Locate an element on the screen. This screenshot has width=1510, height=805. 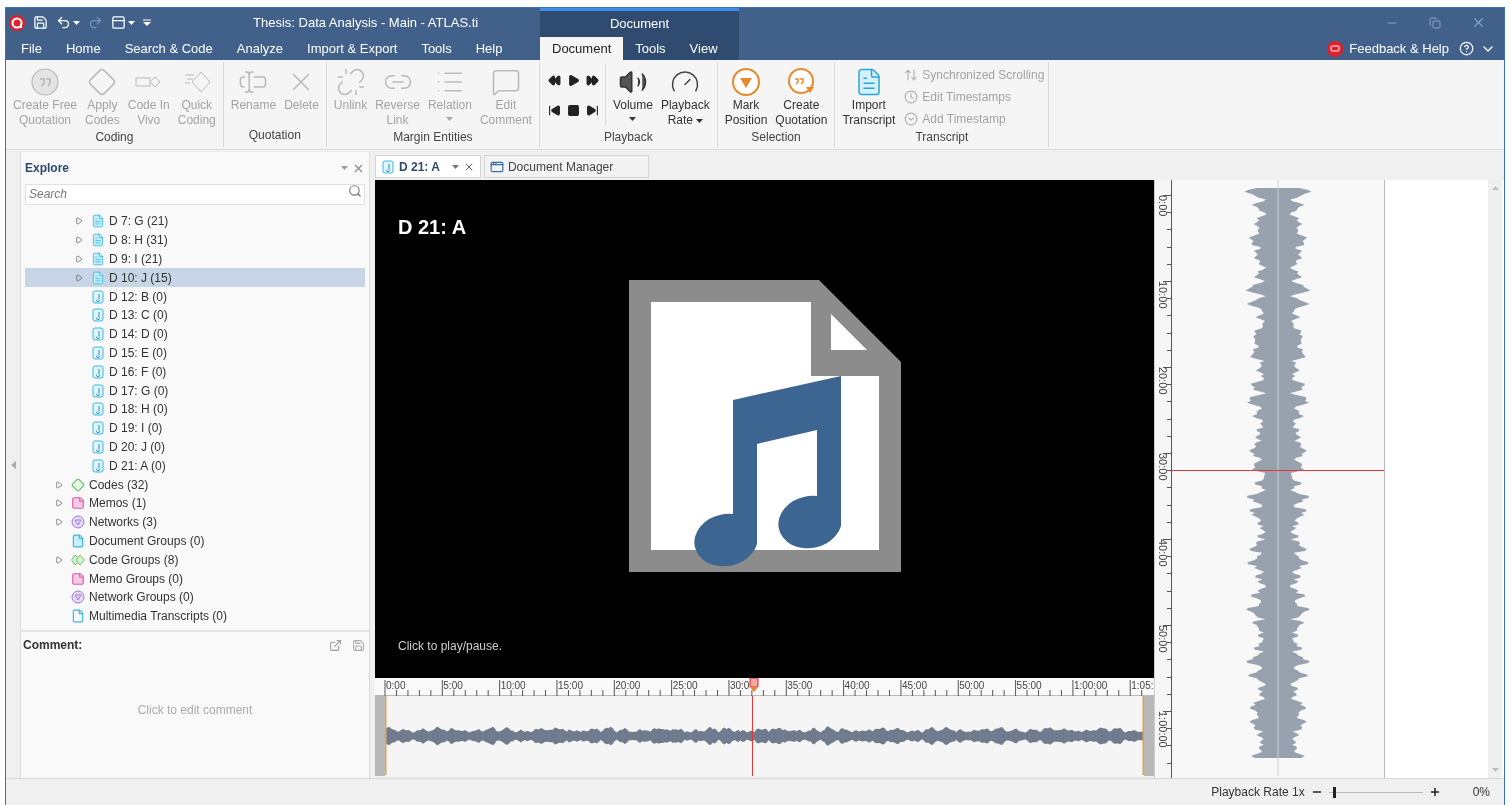
undo-icon is located at coordinates (63, 22).